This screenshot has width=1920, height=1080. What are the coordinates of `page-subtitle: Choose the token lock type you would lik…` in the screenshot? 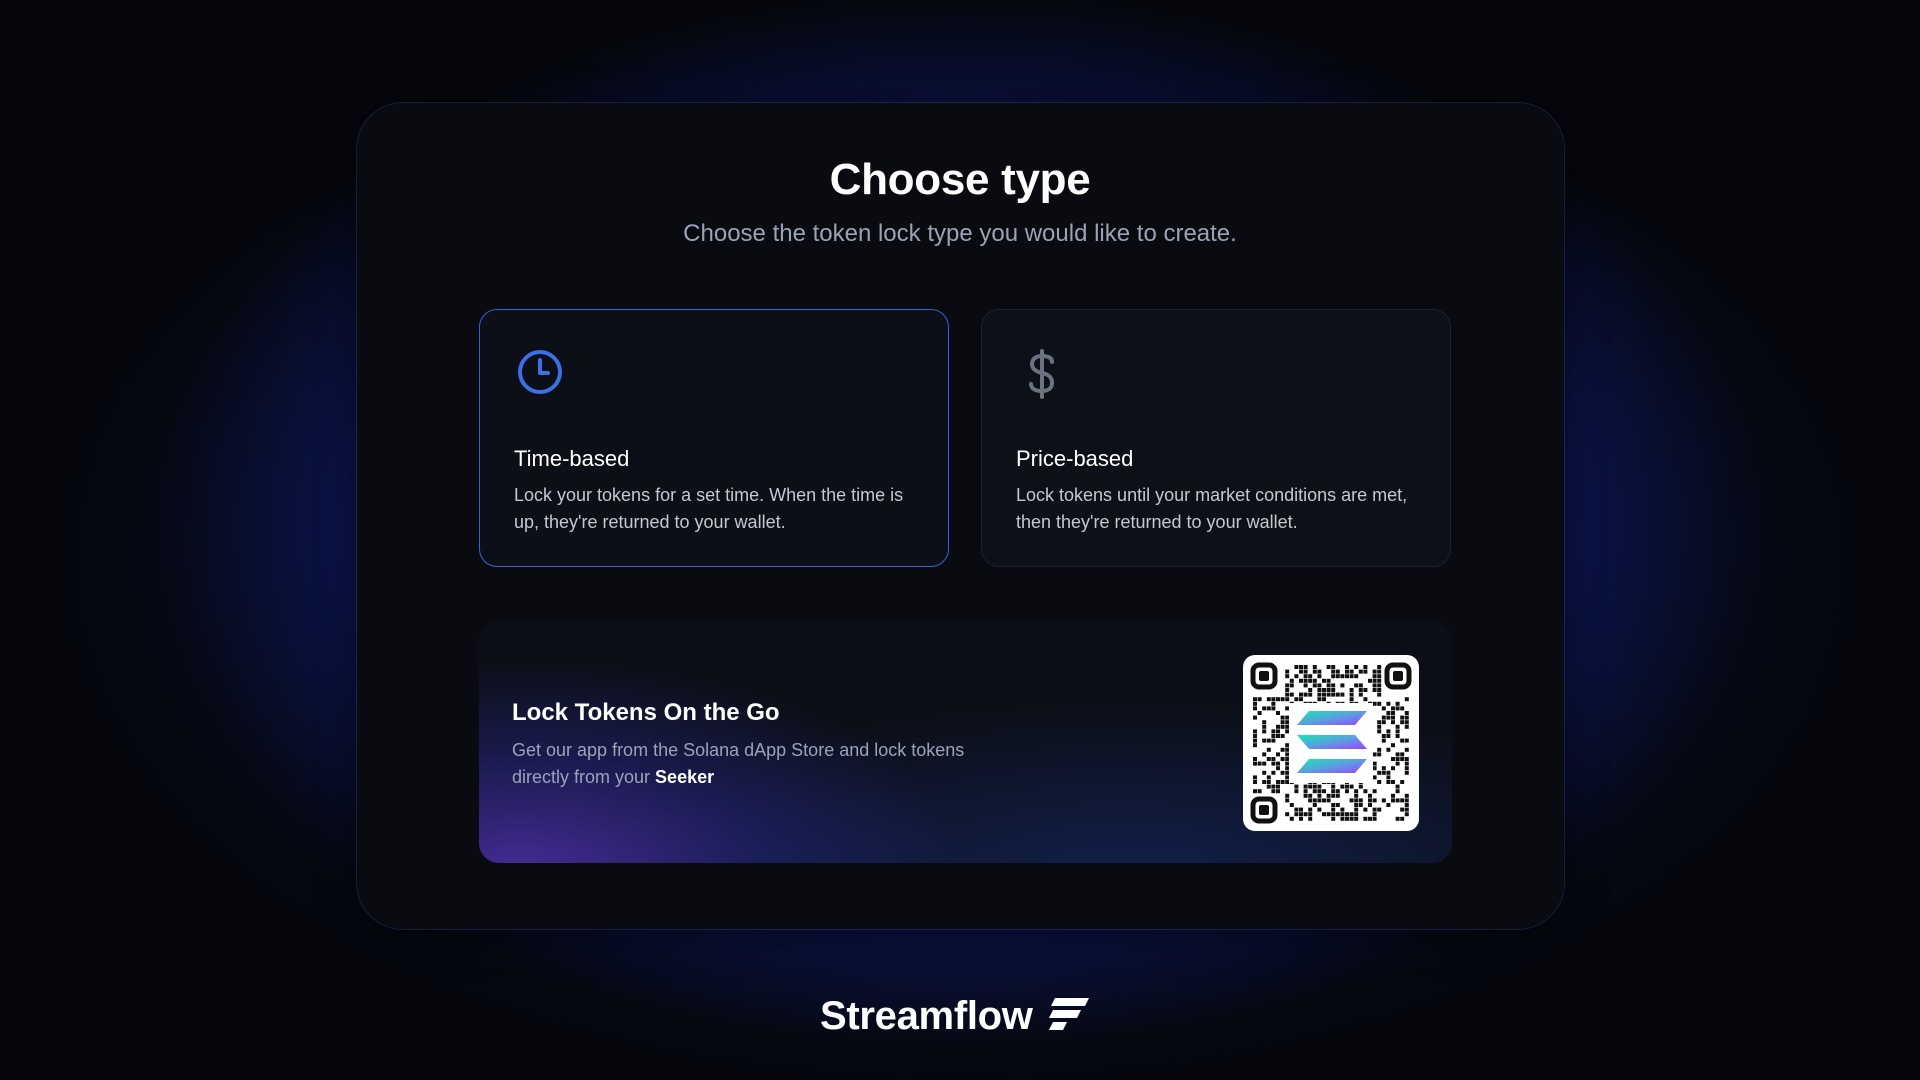 It's located at (960, 233).